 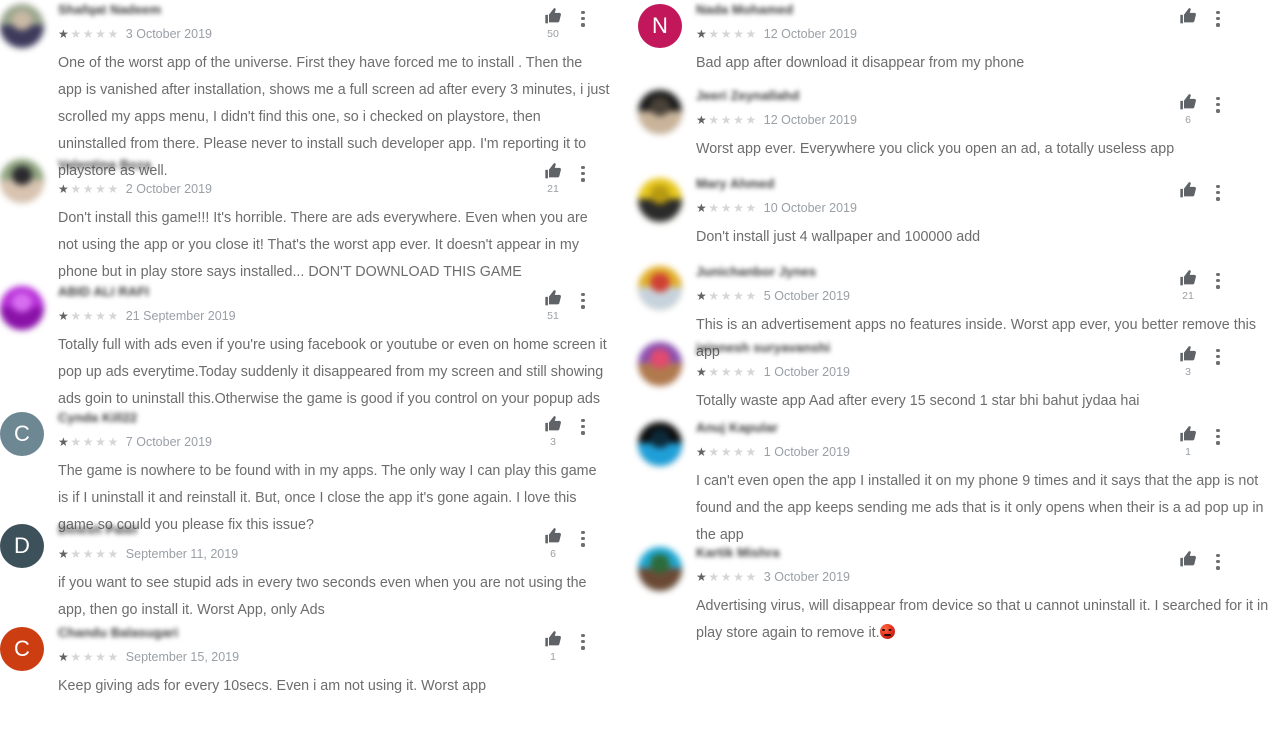 I want to click on review-meta: Dinesh Patel ★★★★★ September 11, 2019, so click(x=279, y=542).